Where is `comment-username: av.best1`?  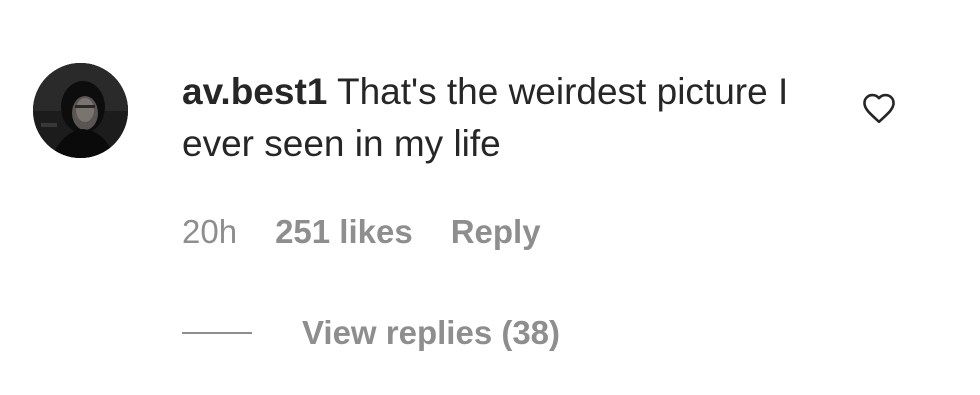
comment-username: av.best1 is located at coordinates (254, 91).